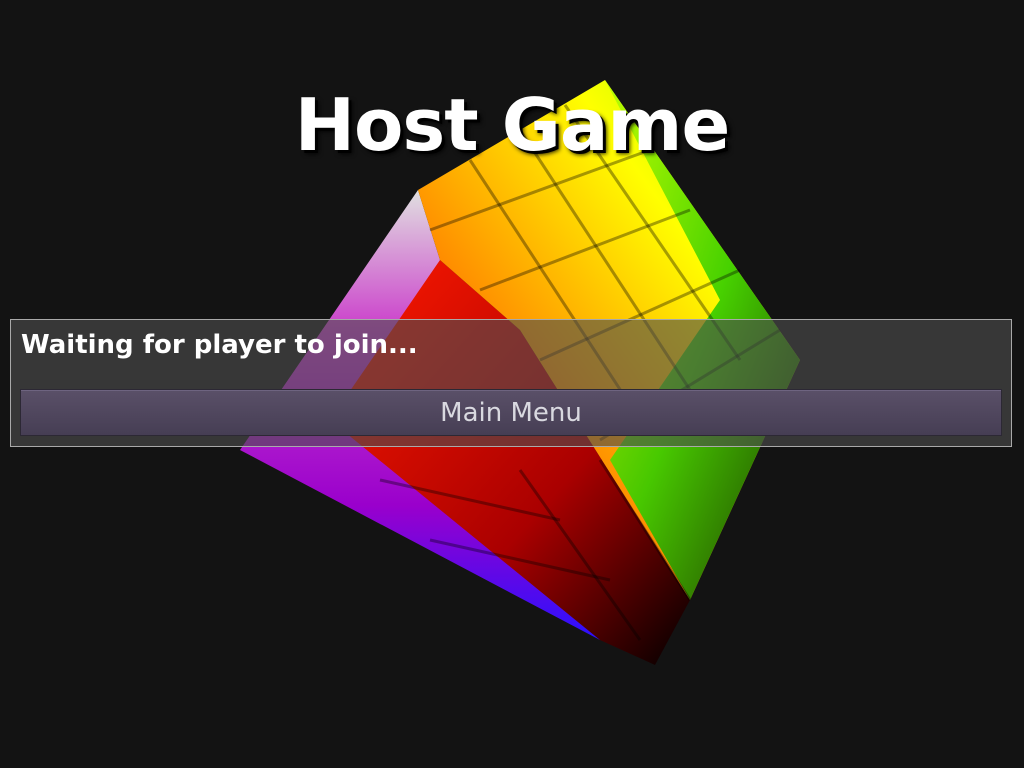  I want to click on page-title: Host Game, so click(512, 125).